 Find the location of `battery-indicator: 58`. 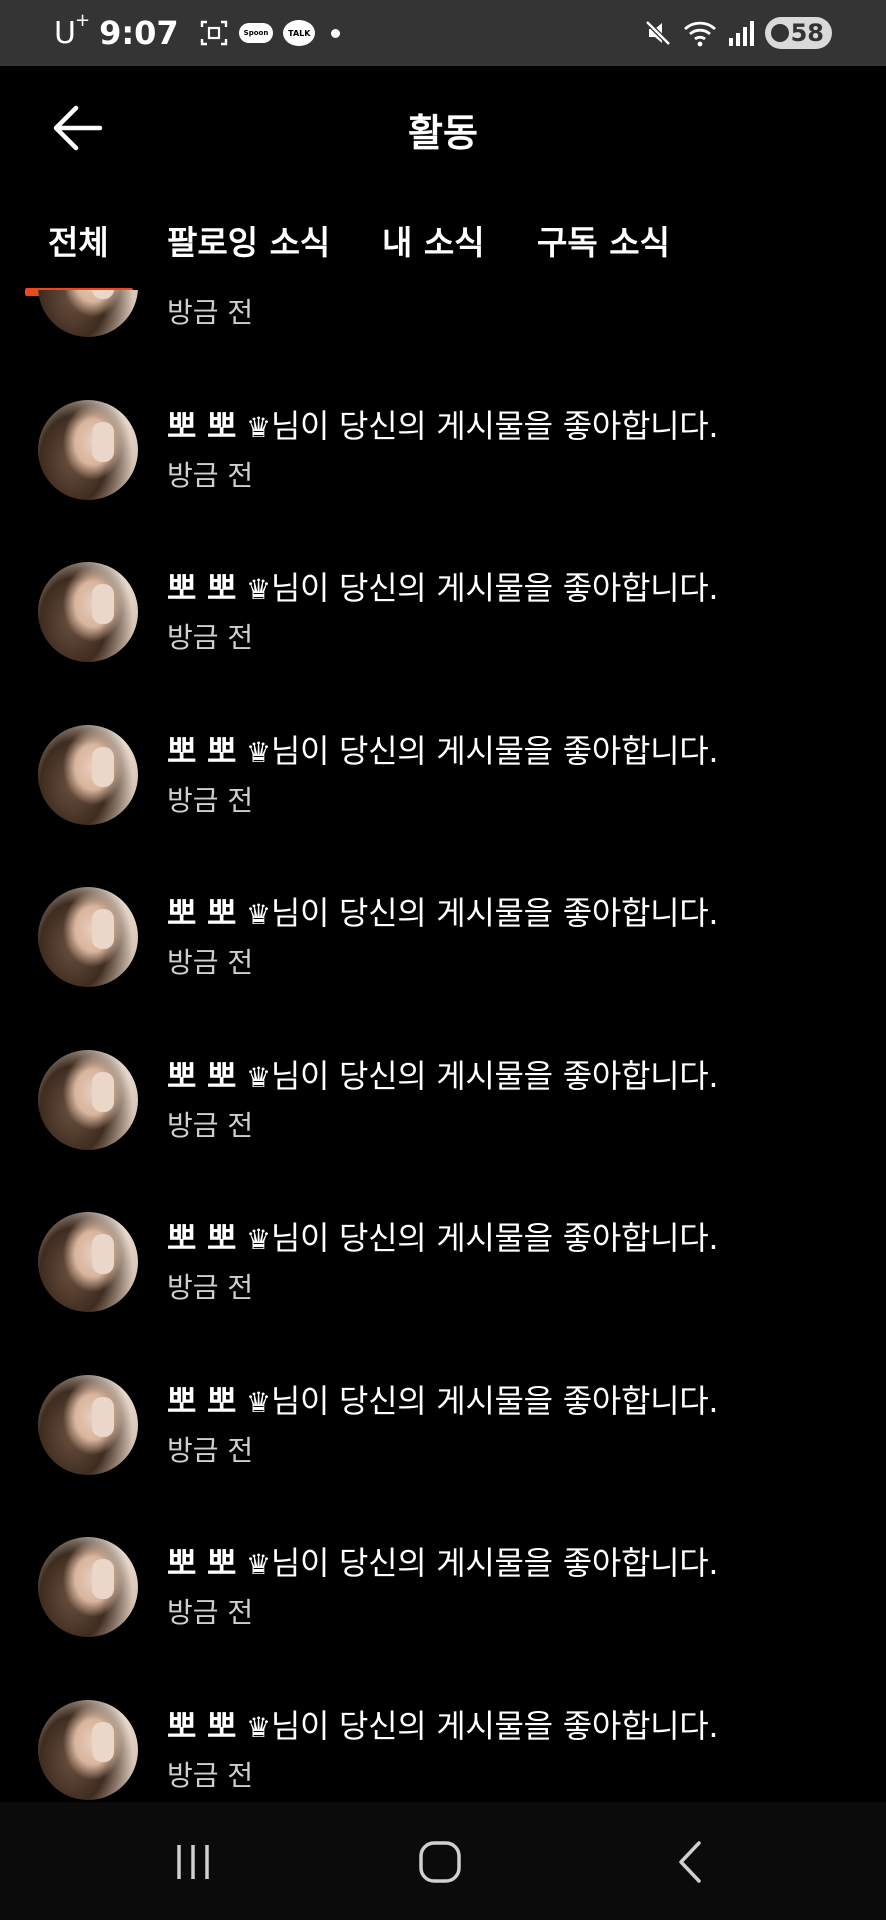

battery-indicator: 58 is located at coordinates (798, 33).